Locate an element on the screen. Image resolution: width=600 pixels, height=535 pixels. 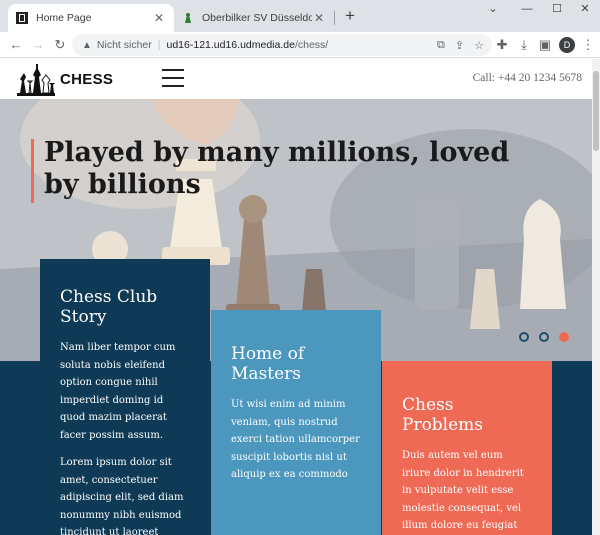
profile-avatar: D is located at coordinates (567, 45).